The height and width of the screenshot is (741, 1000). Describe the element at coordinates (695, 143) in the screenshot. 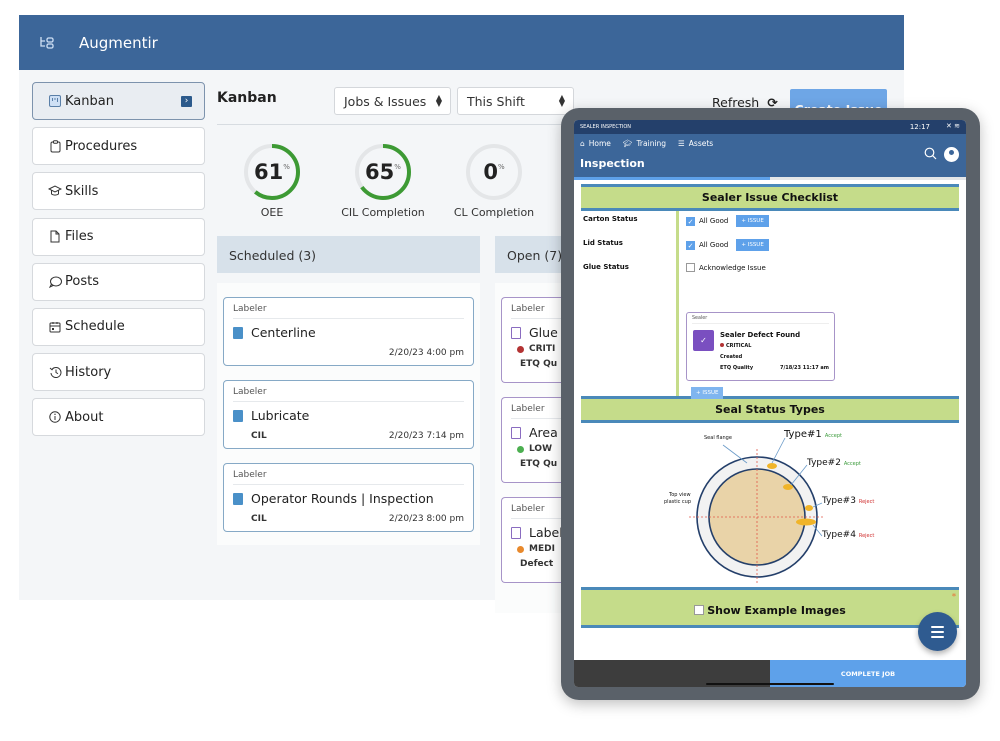

I see `nav-assets: ☰ Assets` at that location.